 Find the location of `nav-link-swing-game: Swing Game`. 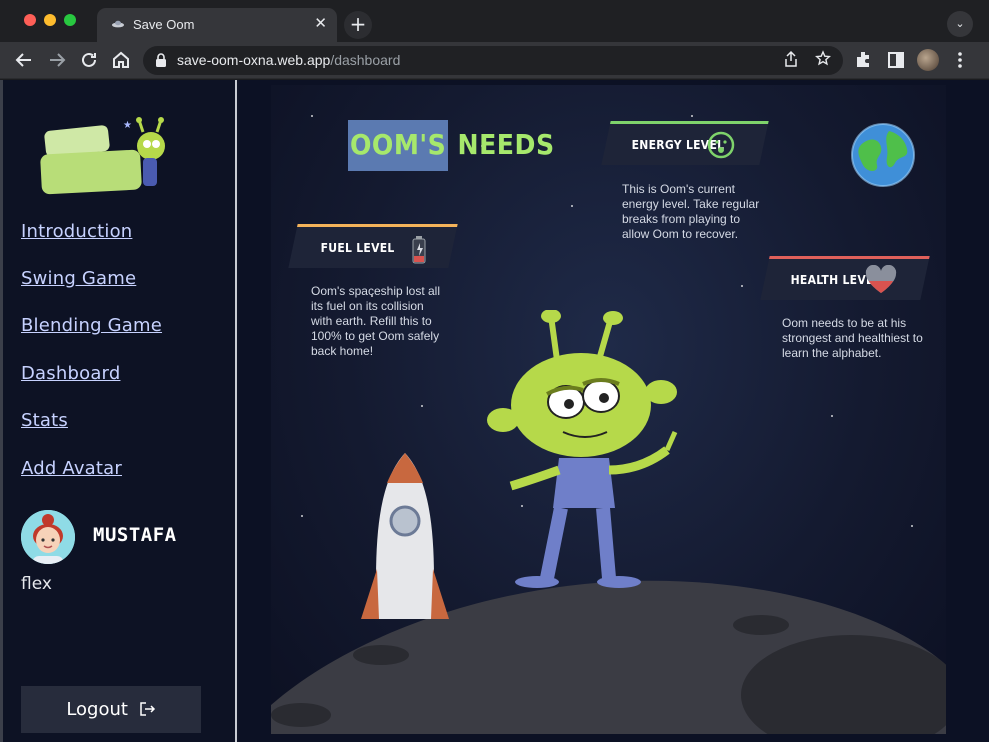

nav-link-swing-game: Swing Game is located at coordinates (78, 278).